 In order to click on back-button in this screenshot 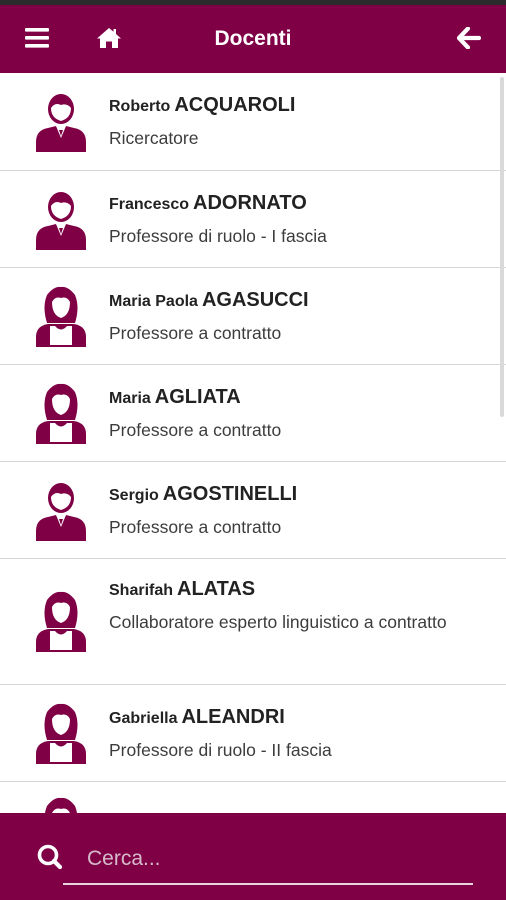, I will do `click(469, 39)`.